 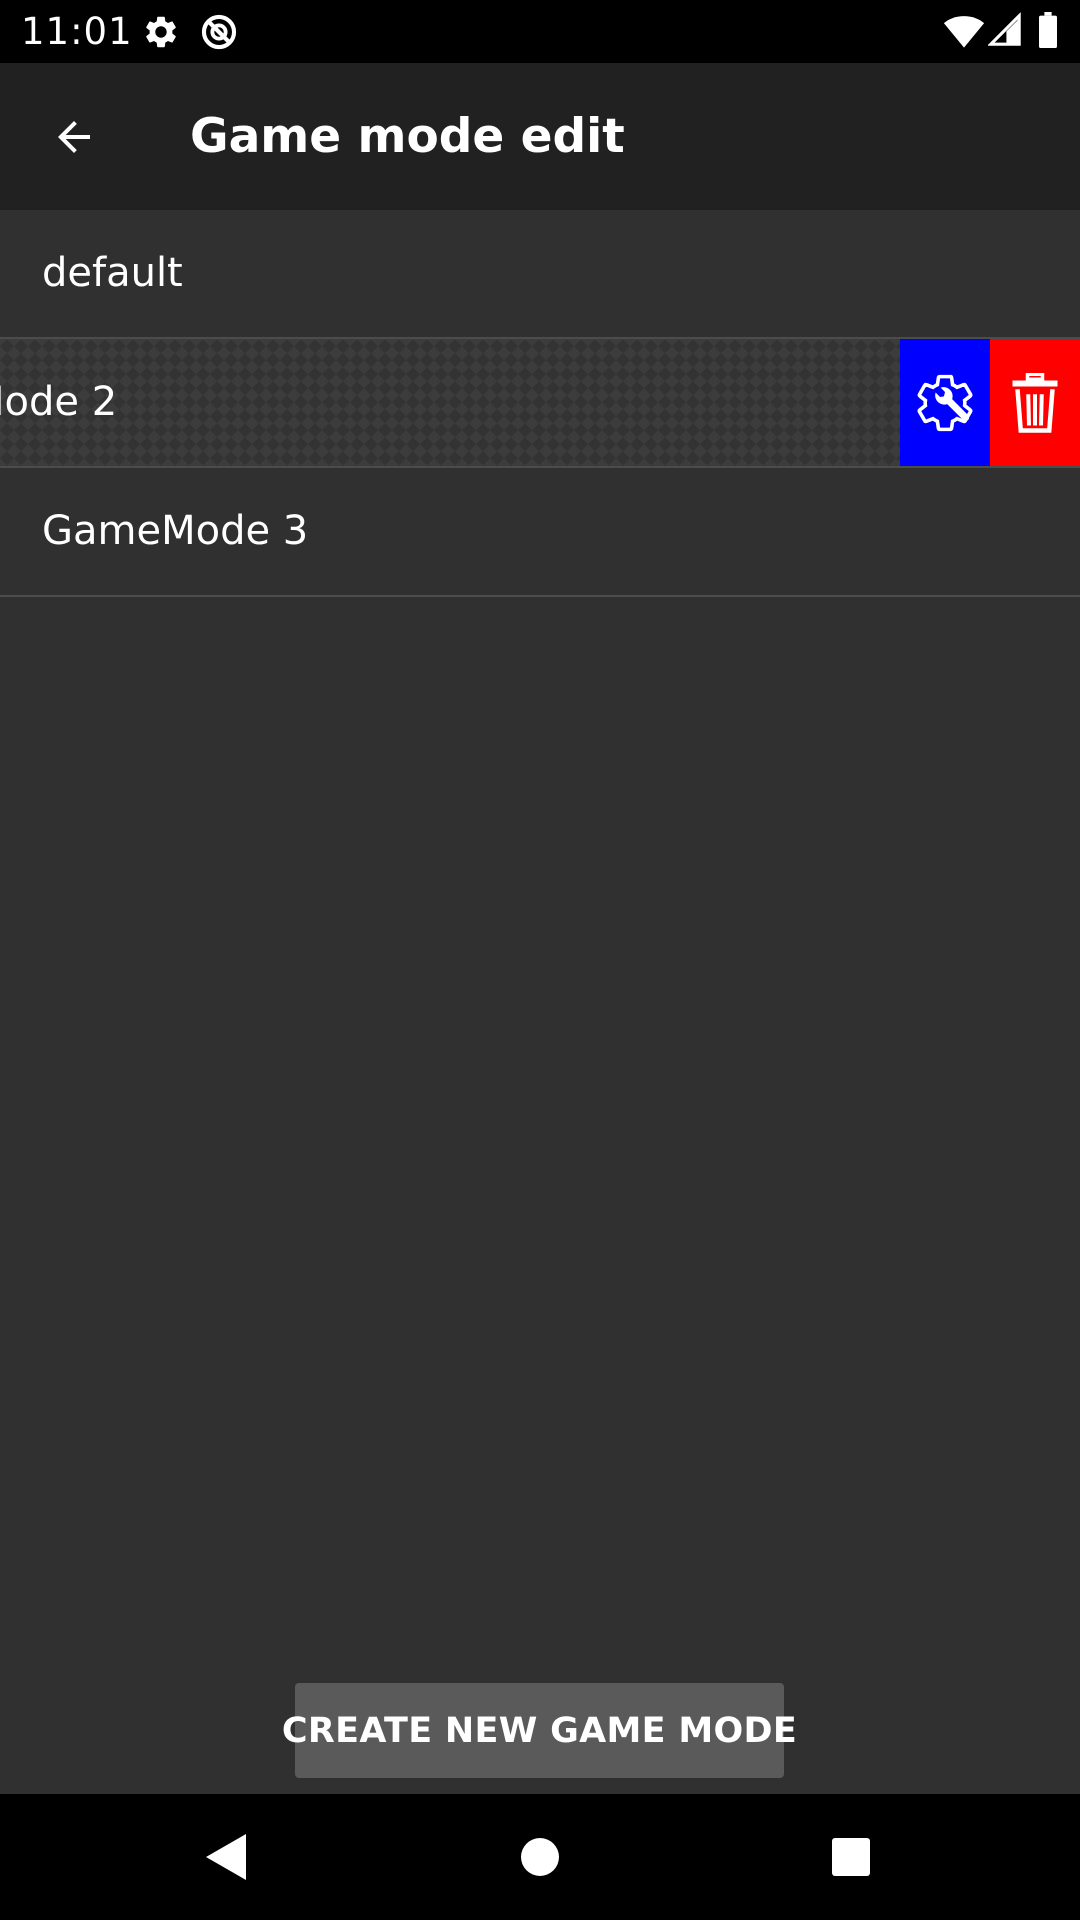 I want to click on status-bar: 11:01, so click(x=540, y=31).